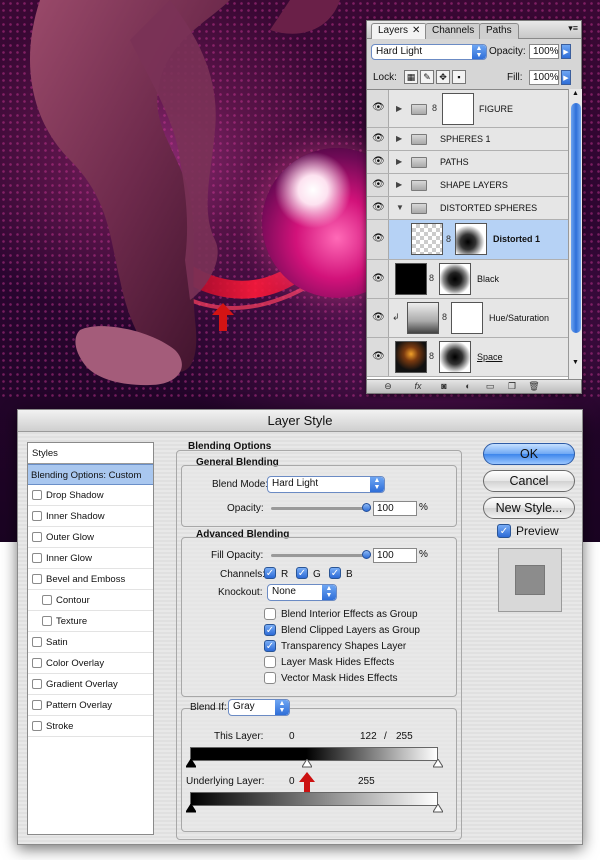  What do you see at coordinates (388, 386) in the screenshot?
I see `link-layers-icon: ⊖` at bounding box center [388, 386].